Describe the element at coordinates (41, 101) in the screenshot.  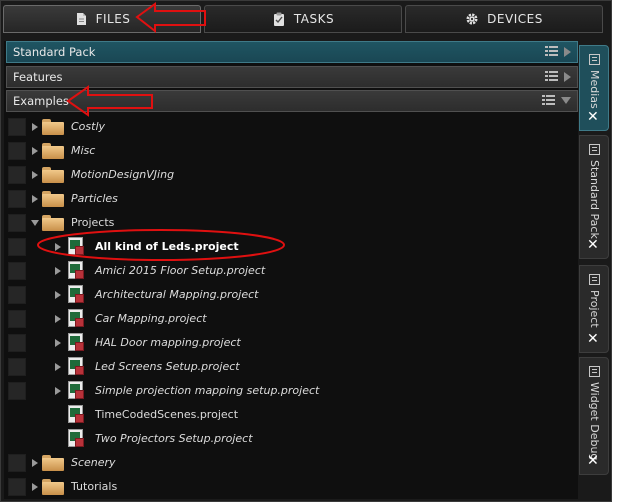
I see `section-examples-label: Examples` at that location.